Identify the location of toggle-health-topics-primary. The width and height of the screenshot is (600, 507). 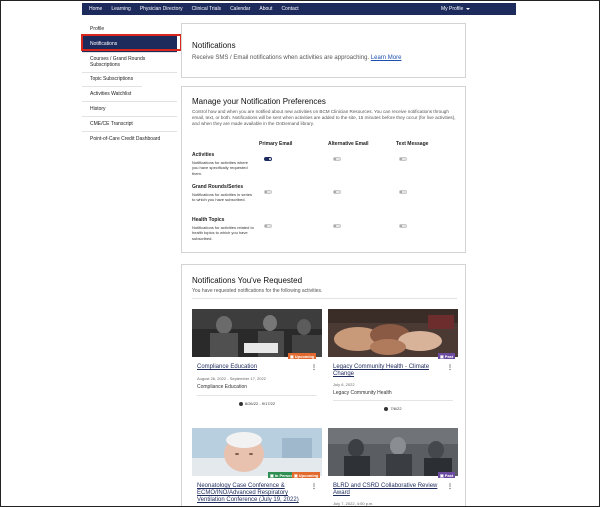
(268, 226).